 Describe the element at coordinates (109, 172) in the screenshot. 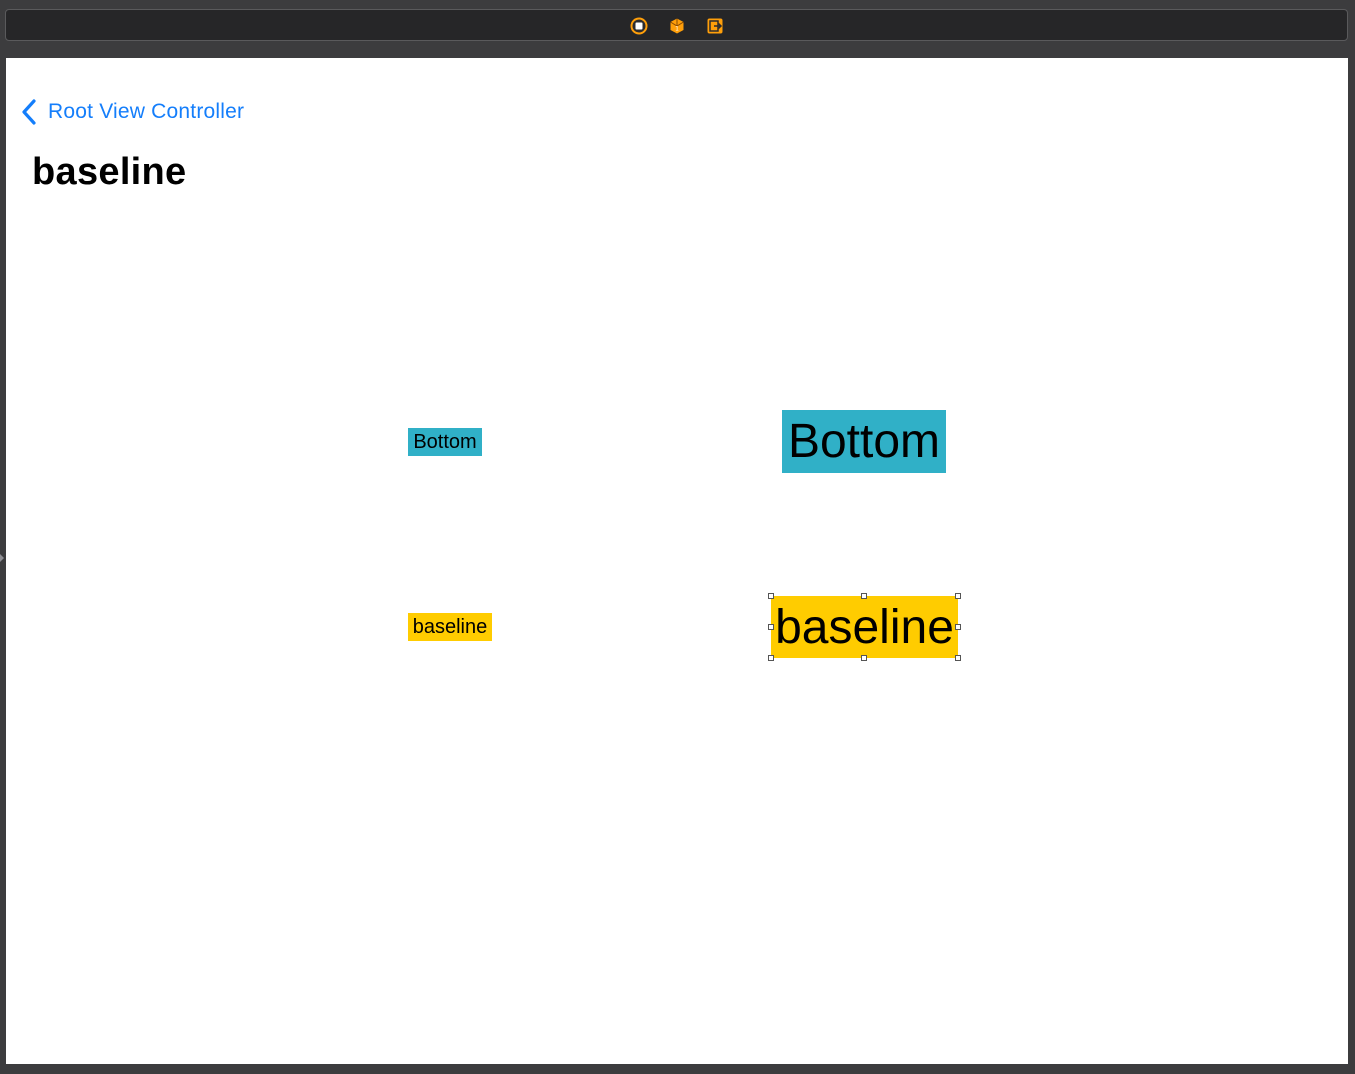

I see `navigation-title: baseline` at that location.